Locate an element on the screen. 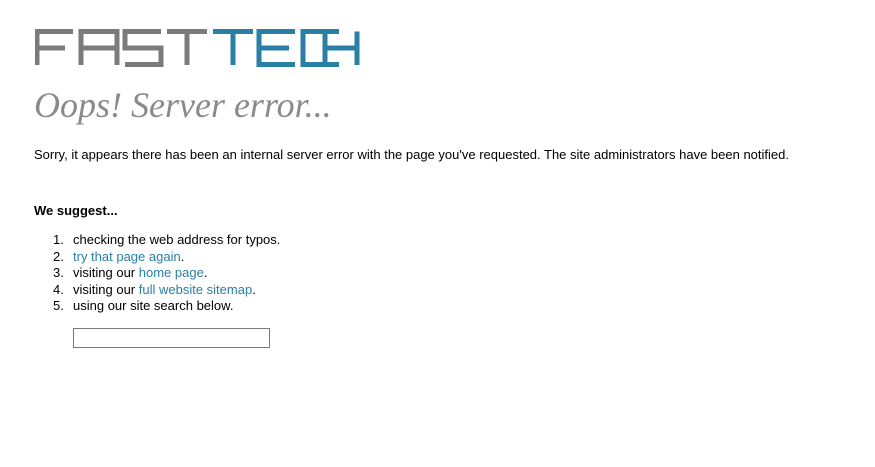  suggestion-item-retry: 2. try that page again. is located at coordinates (157, 257).